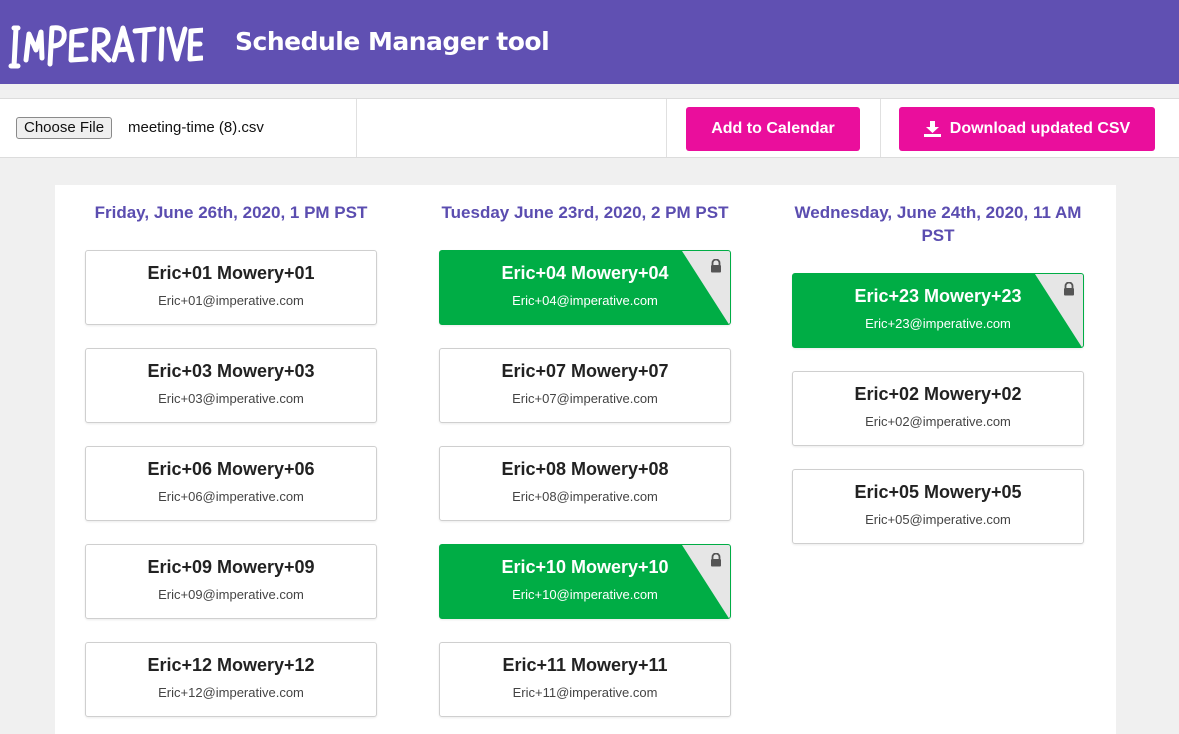  What do you see at coordinates (585, 581) in the screenshot?
I see `attendee-card-locked: Eric+10 Mowery+10 Eric+10@imperative.com` at bounding box center [585, 581].